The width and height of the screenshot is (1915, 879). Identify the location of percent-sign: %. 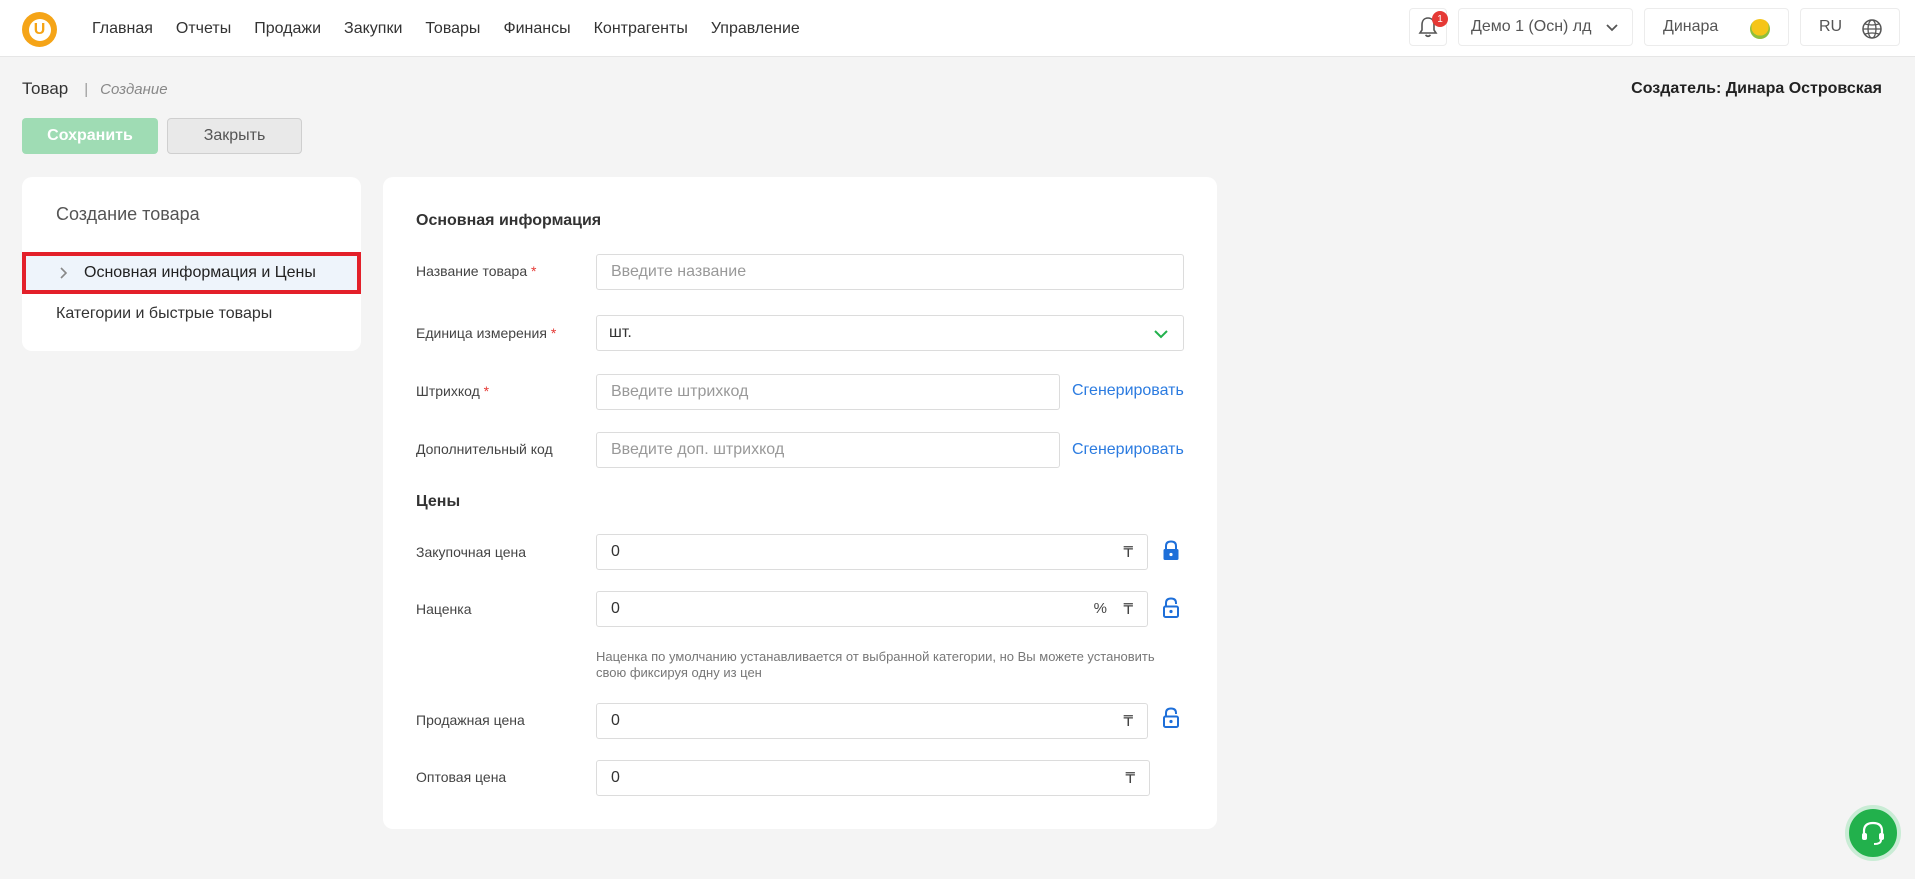
(1100, 608).